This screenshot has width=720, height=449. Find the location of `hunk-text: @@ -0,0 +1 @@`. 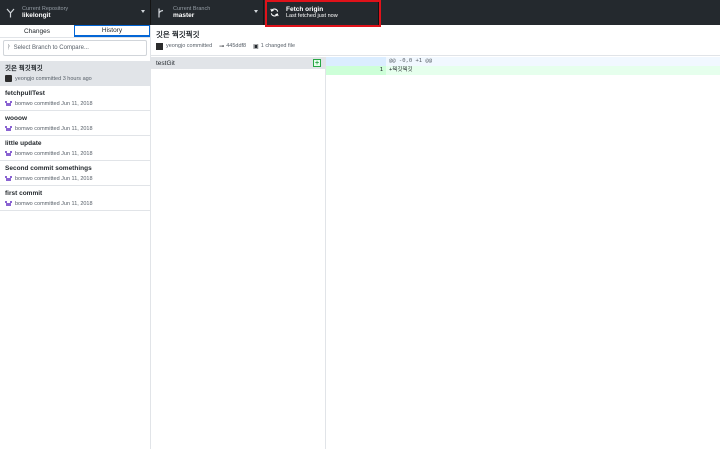

hunk-text: @@ -0,0 +1 @@ is located at coordinates (553, 61).